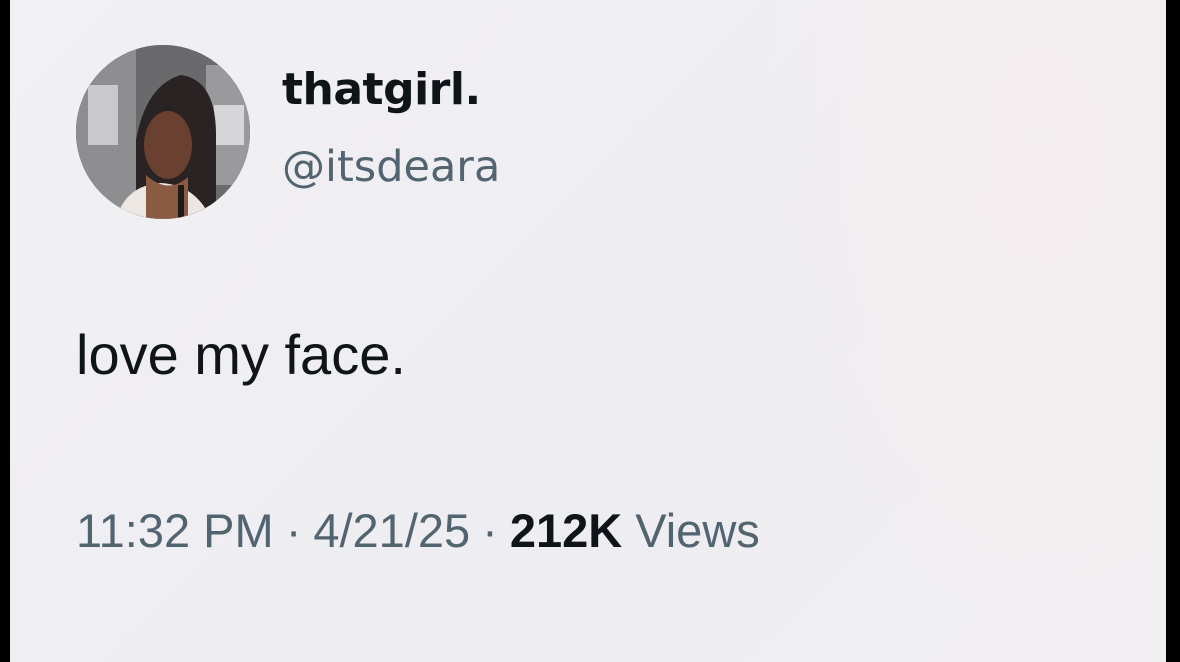  I want to click on tweet-text: love my face., so click(241, 354).